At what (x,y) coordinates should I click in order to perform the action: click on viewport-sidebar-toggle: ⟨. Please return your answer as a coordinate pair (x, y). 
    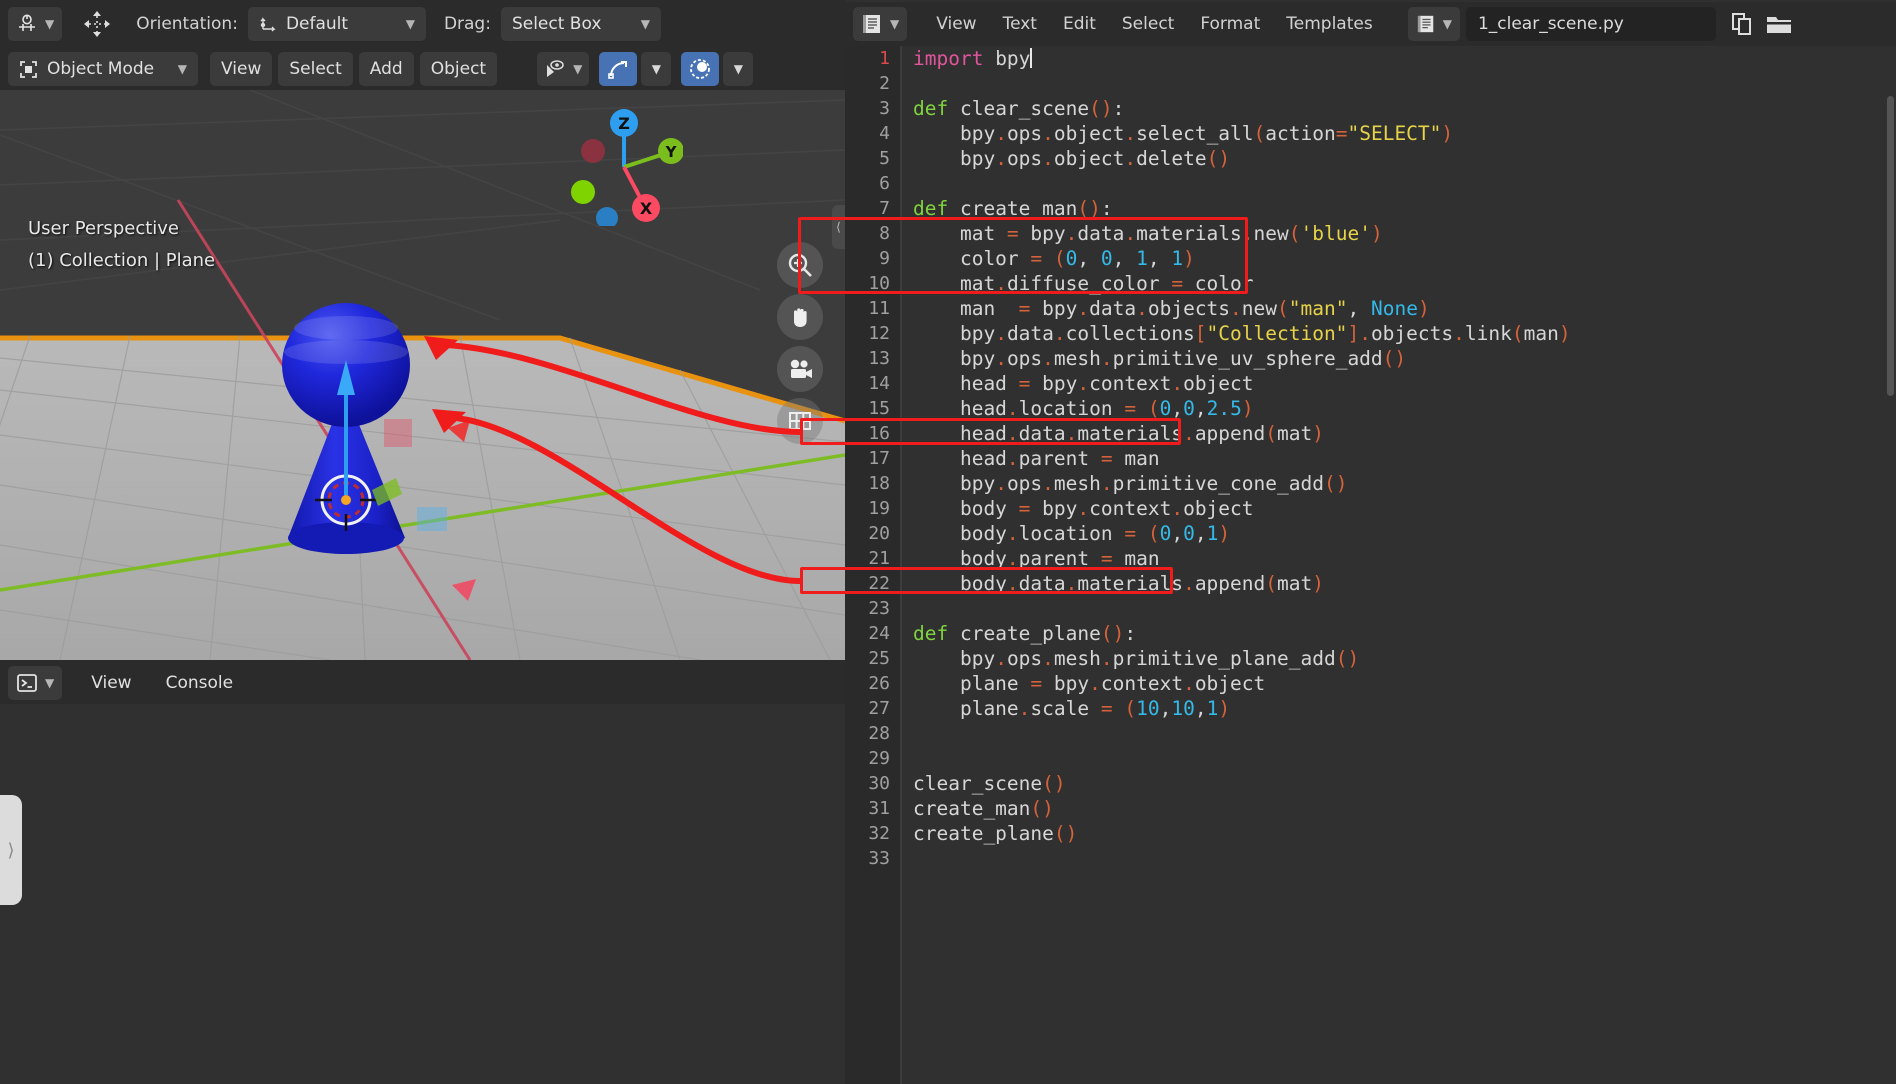
    Looking at the image, I should click on (838, 227).